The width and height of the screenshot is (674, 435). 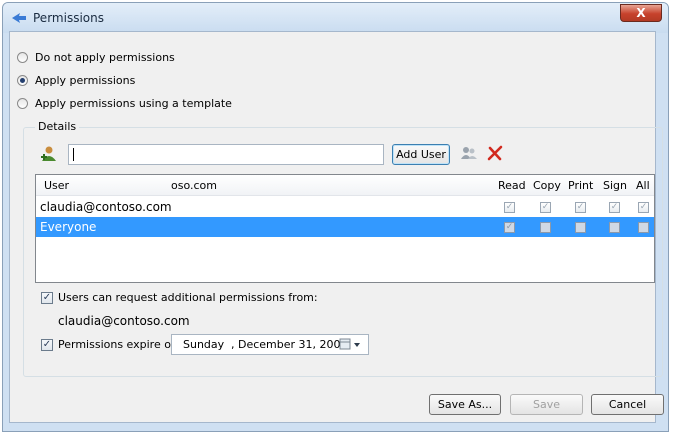 What do you see at coordinates (643, 227) in the screenshot?
I see `all-checkbox` at bounding box center [643, 227].